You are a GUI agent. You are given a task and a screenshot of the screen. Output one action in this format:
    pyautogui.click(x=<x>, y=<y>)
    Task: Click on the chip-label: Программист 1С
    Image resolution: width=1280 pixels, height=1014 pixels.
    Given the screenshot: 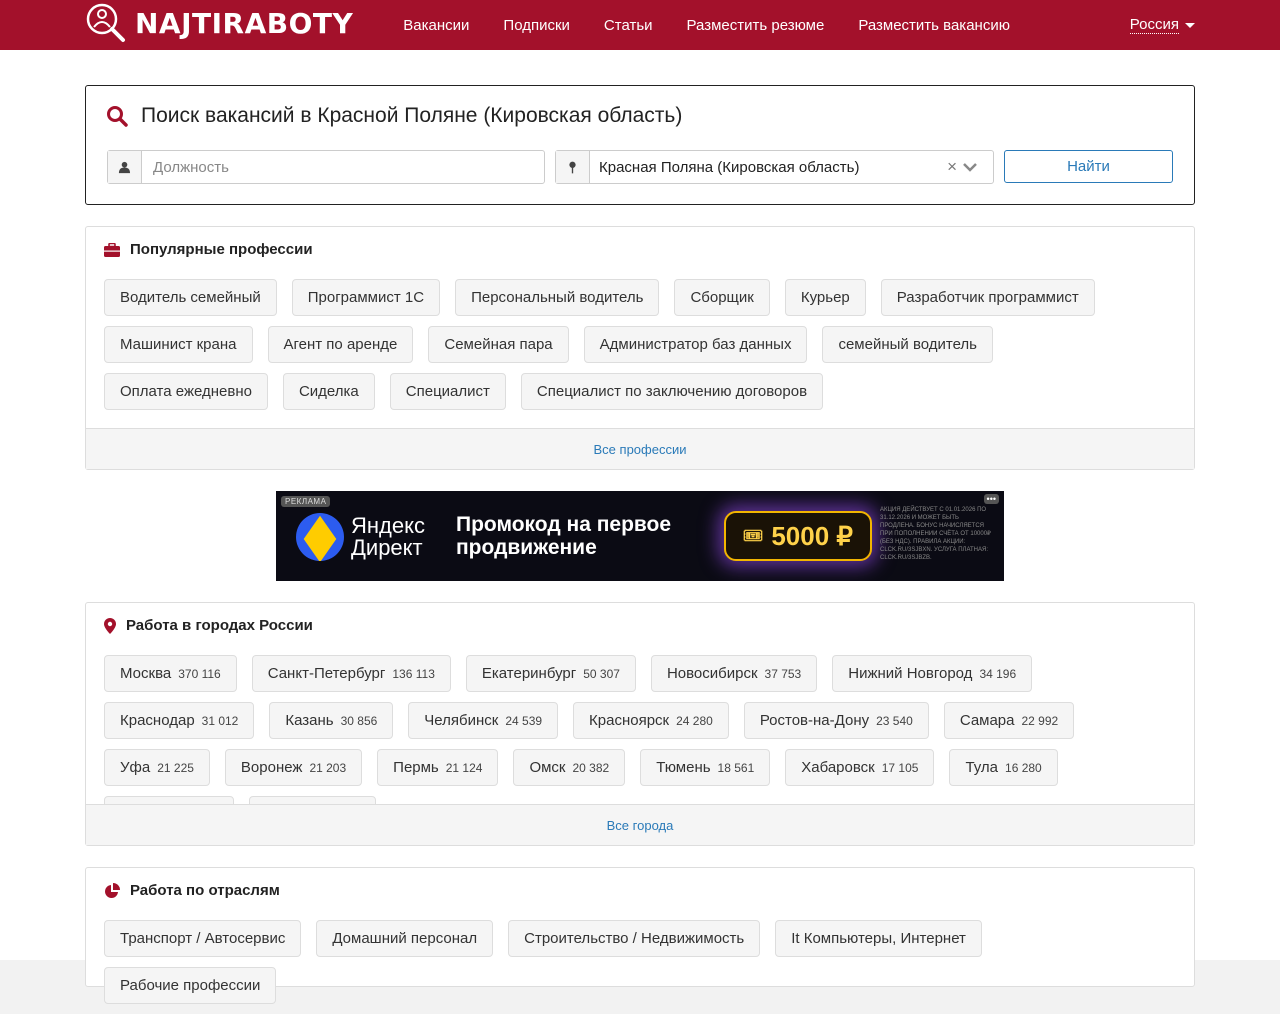 What is the action you would take?
    pyautogui.click(x=366, y=297)
    